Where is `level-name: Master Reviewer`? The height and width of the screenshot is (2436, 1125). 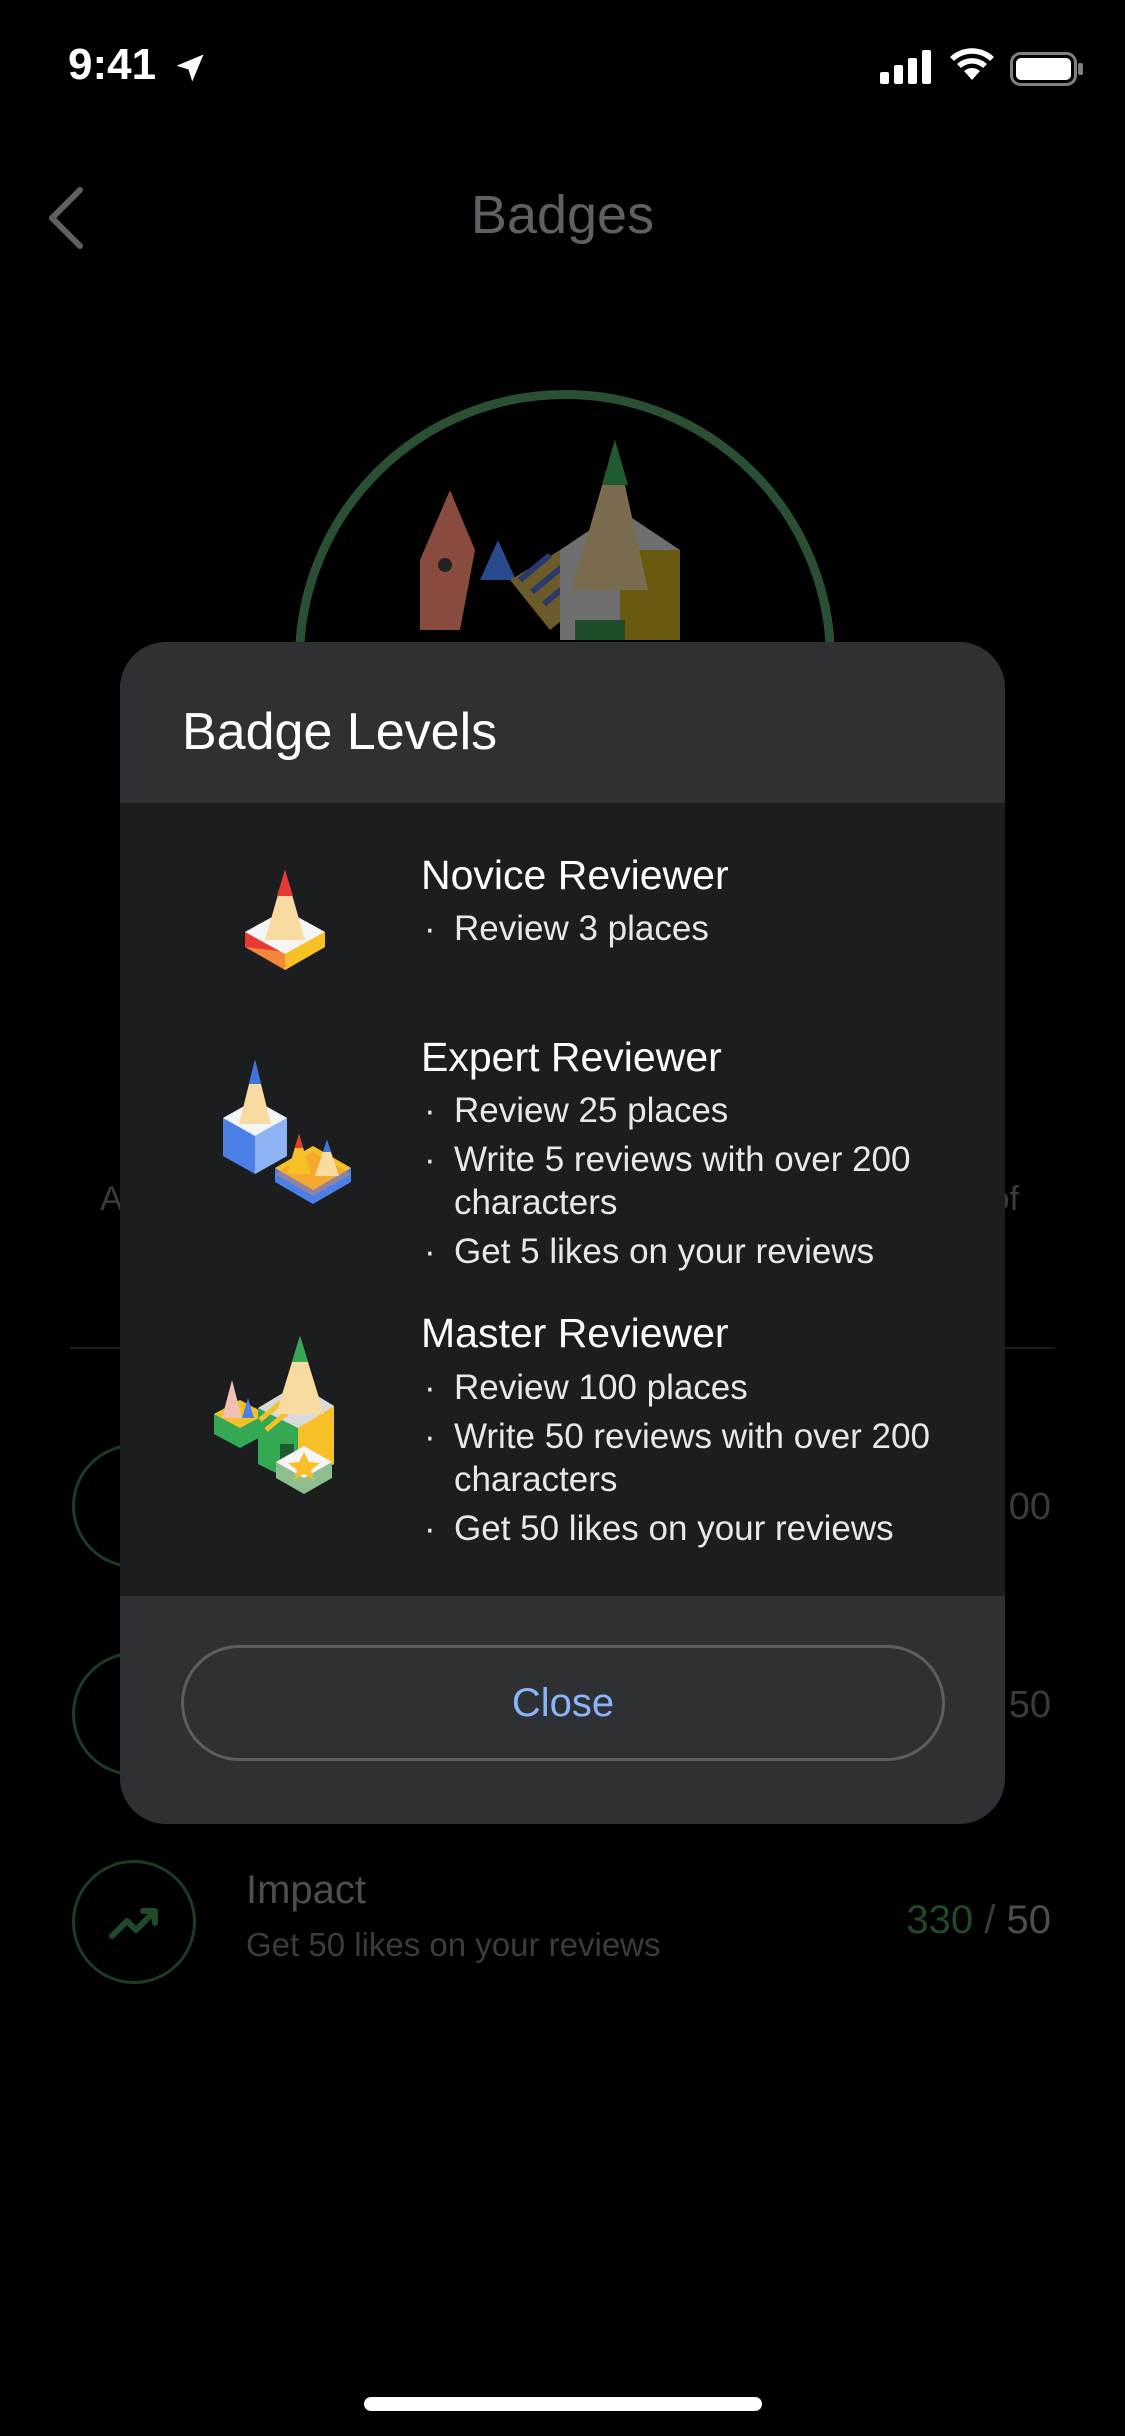 level-name: Master Reviewer is located at coordinates (575, 1333).